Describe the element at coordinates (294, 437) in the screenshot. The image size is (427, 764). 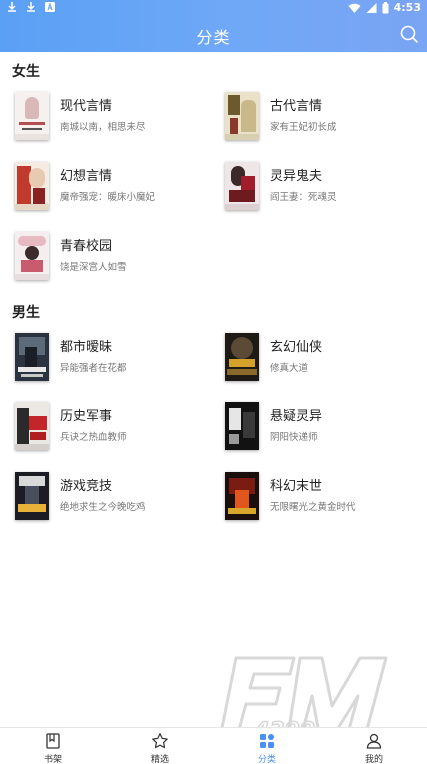
I see `category-book-title: 阴阳快递师` at that location.